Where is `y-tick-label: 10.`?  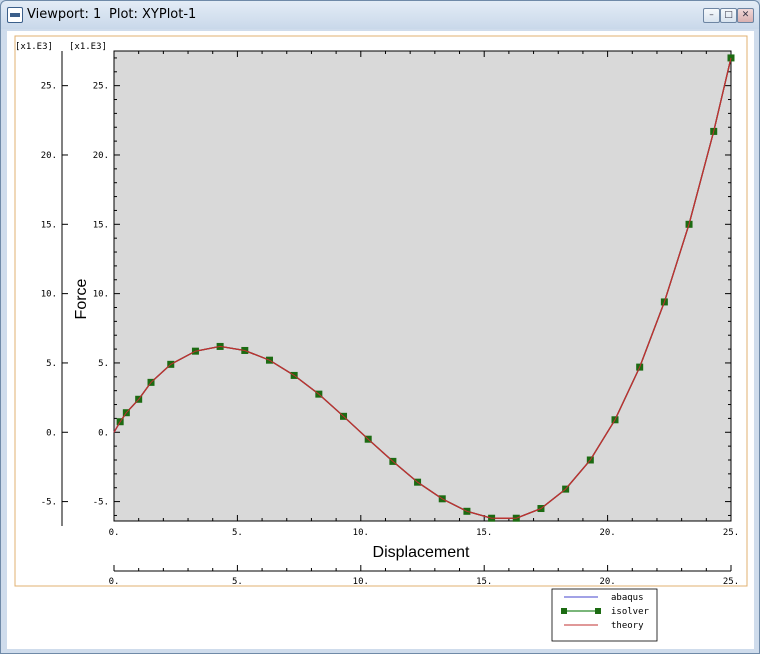 y-tick-label: 10. is located at coordinates (101, 295).